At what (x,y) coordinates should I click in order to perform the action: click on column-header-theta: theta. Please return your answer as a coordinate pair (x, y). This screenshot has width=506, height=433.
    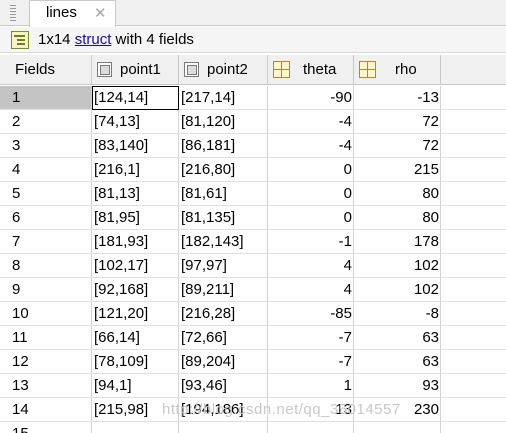
    Looking at the image, I should click on (311, 70).